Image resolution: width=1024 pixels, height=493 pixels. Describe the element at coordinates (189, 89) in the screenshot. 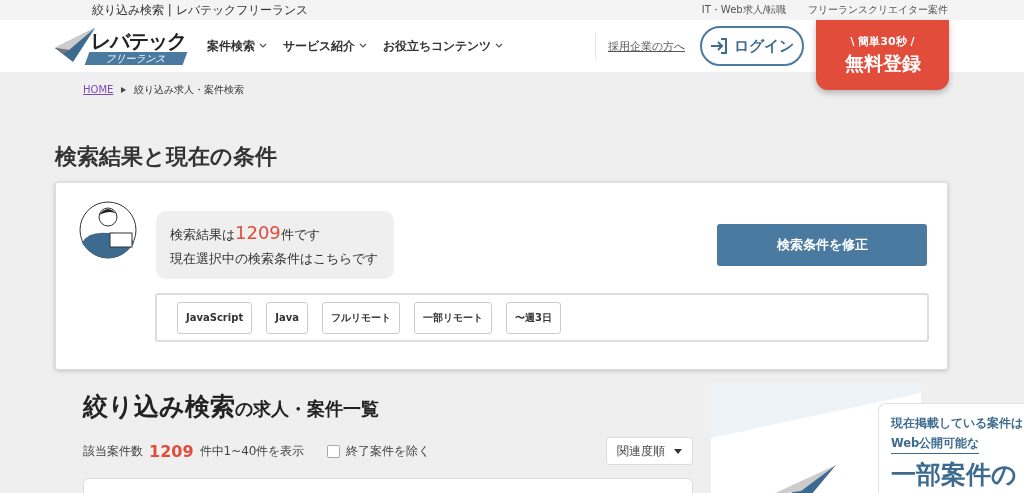

I see `breadcrumb-current: 絞り込み求人・案件検索` at that location.